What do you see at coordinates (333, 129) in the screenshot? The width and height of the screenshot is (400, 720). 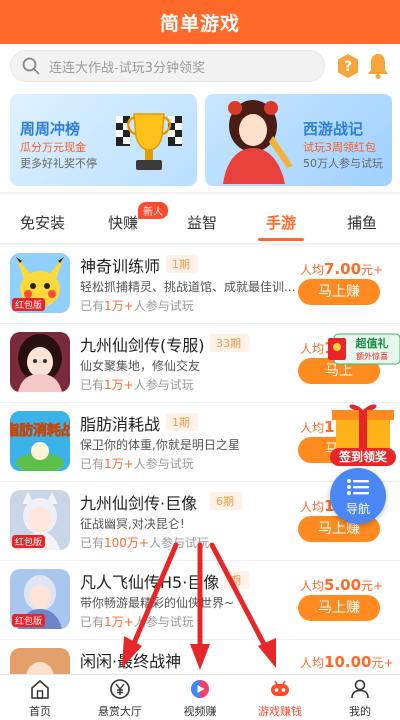 I see `banner-title: 西游战记` at bounding box center [333, 129].